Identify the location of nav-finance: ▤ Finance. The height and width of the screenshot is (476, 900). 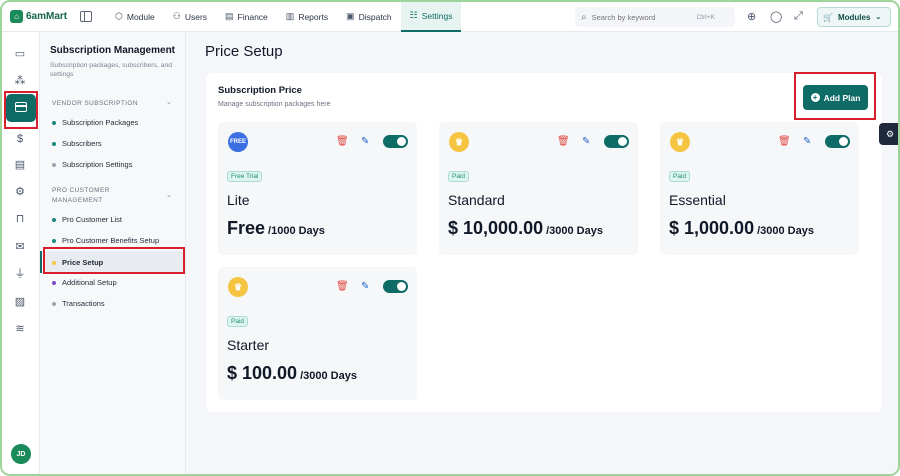
(246, 17).